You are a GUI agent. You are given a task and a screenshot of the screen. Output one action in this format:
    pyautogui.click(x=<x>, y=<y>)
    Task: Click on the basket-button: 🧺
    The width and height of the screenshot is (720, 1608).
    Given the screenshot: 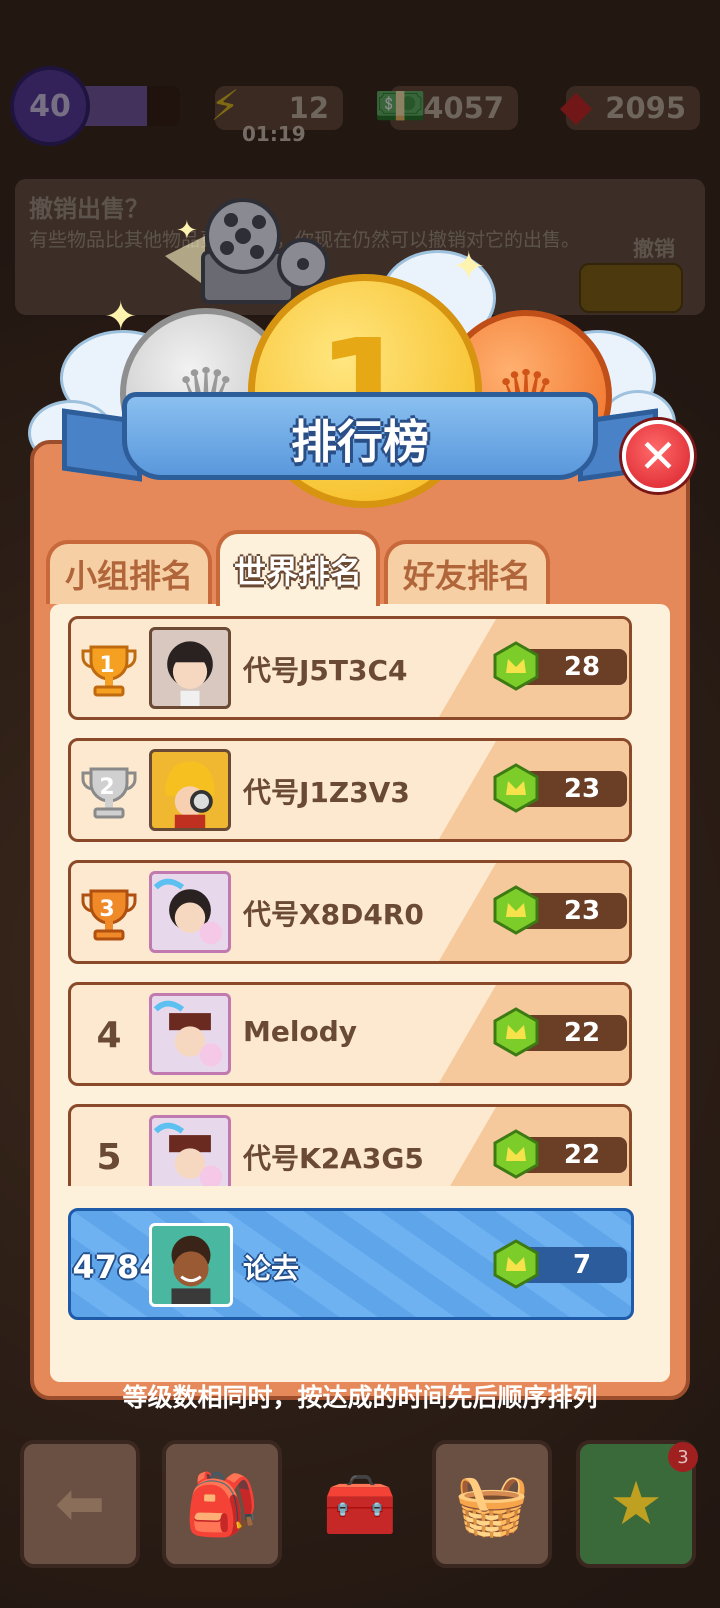 What is the action you would take?
    pyautogui.click(x=492, y=1504)
    